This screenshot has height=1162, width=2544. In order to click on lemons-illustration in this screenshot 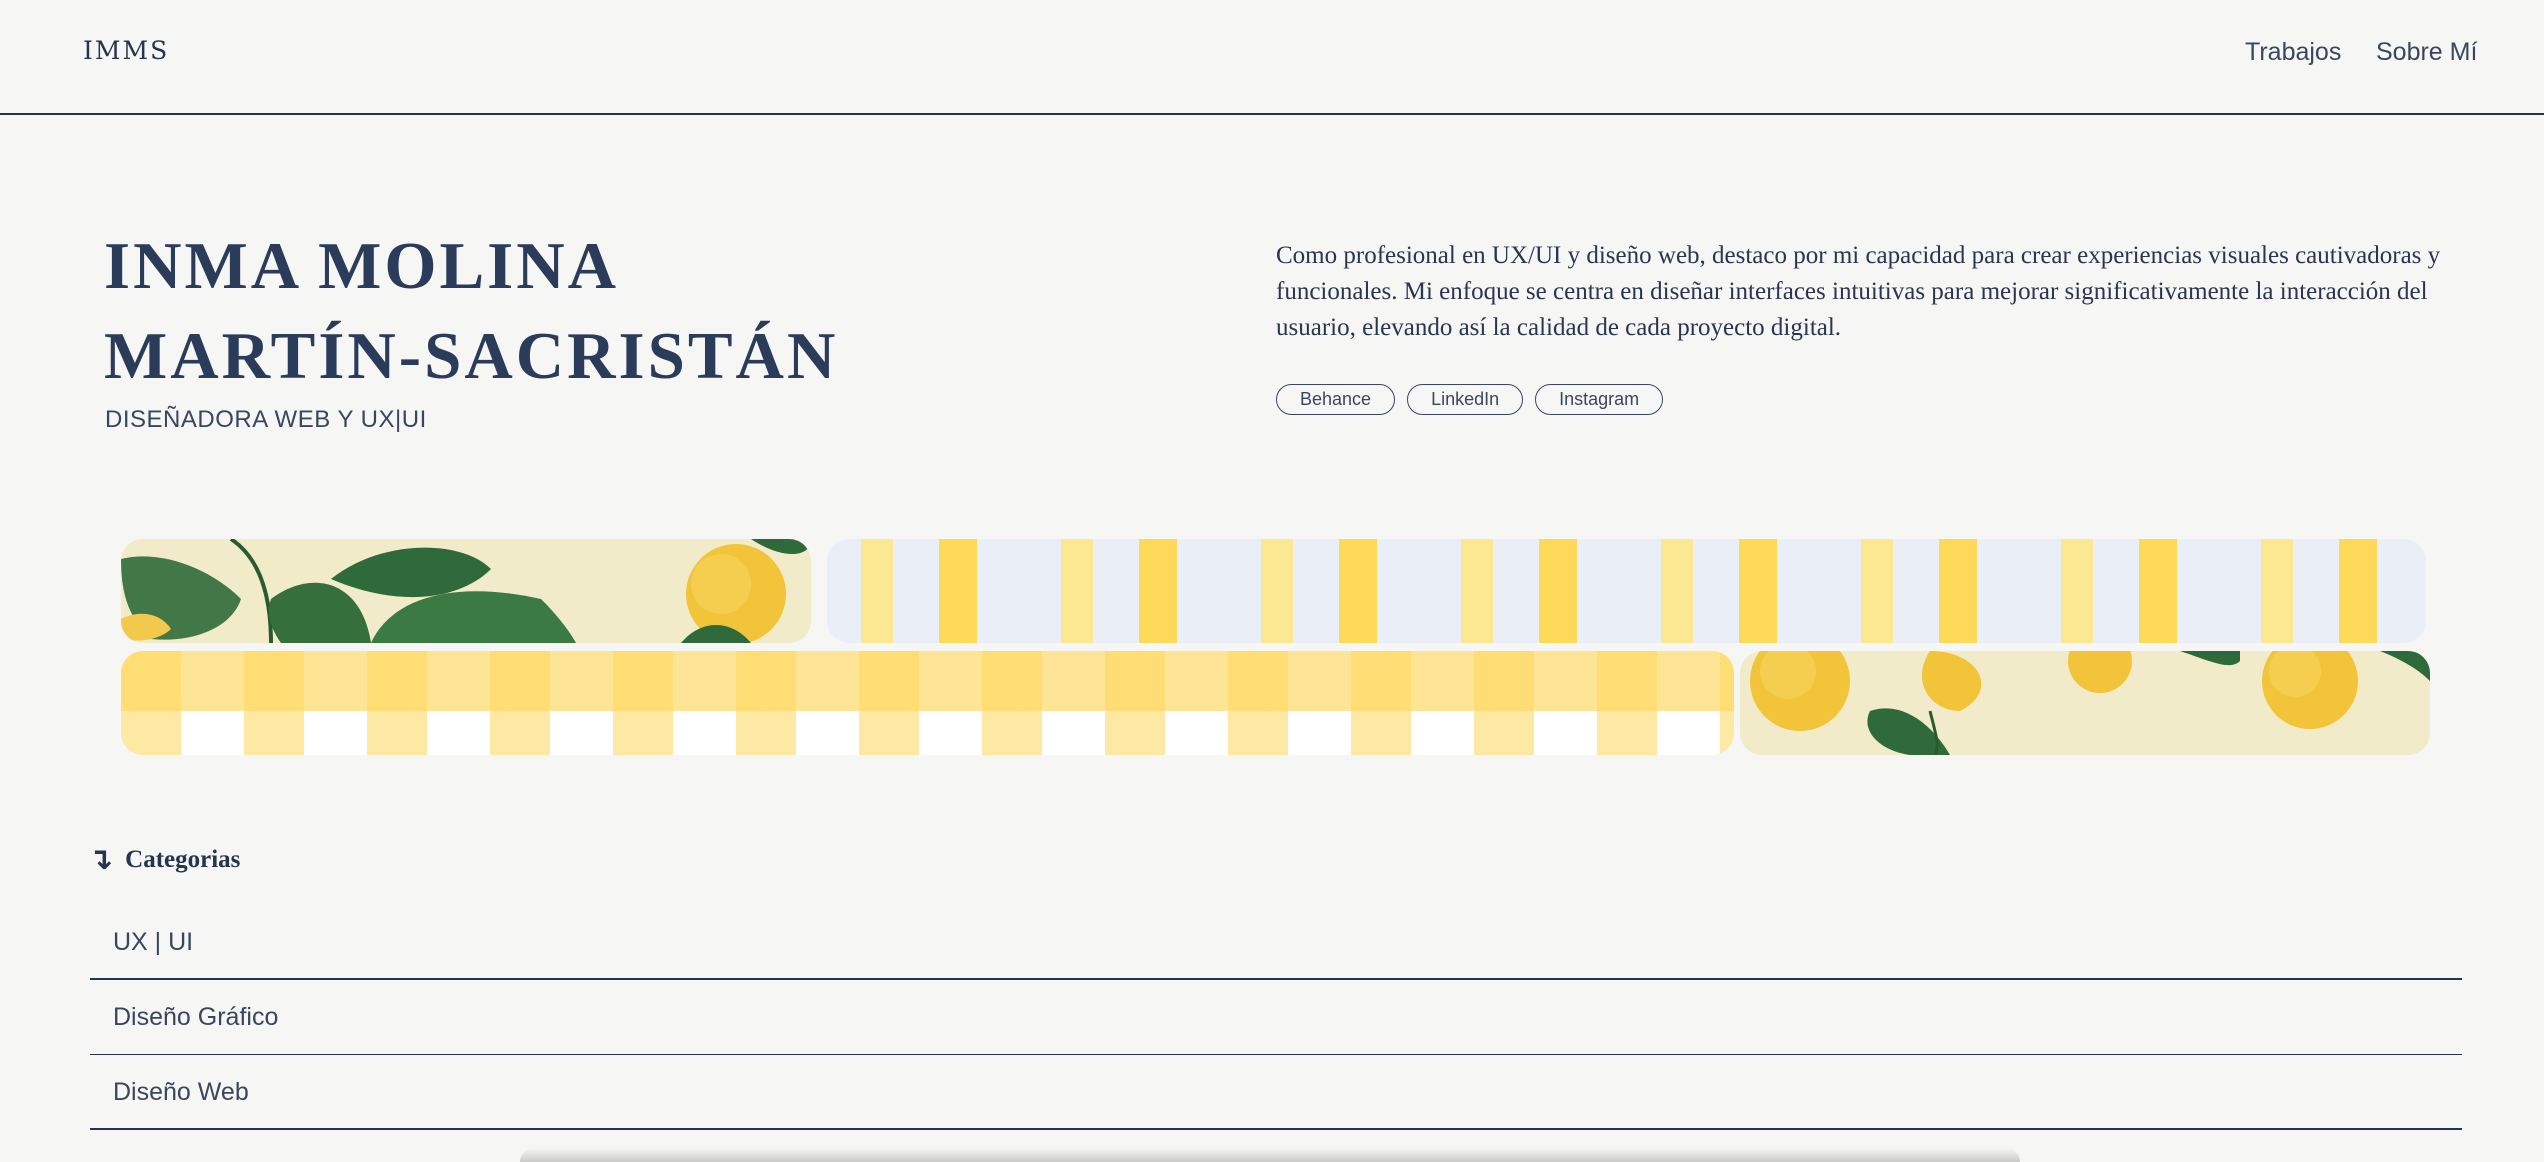, I will do `click(2090, 703)`.